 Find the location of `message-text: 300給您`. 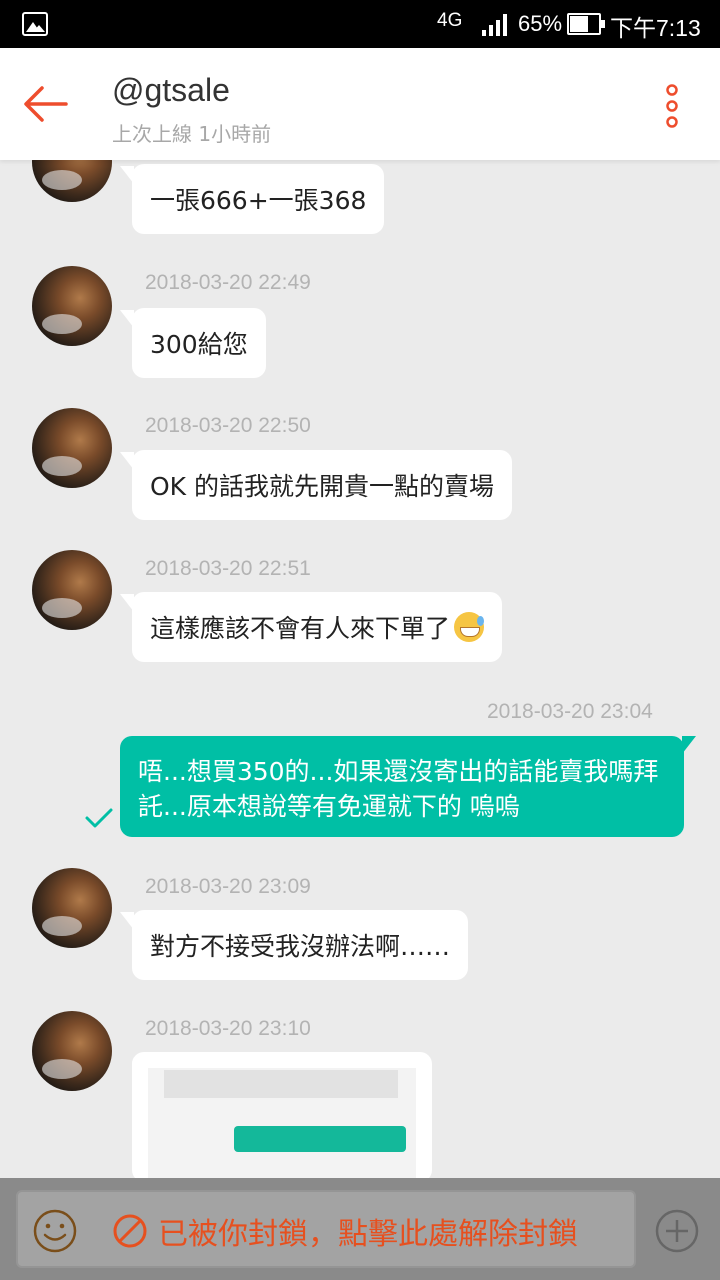

message-text: 300給您 is located at coordinates (199, 344).